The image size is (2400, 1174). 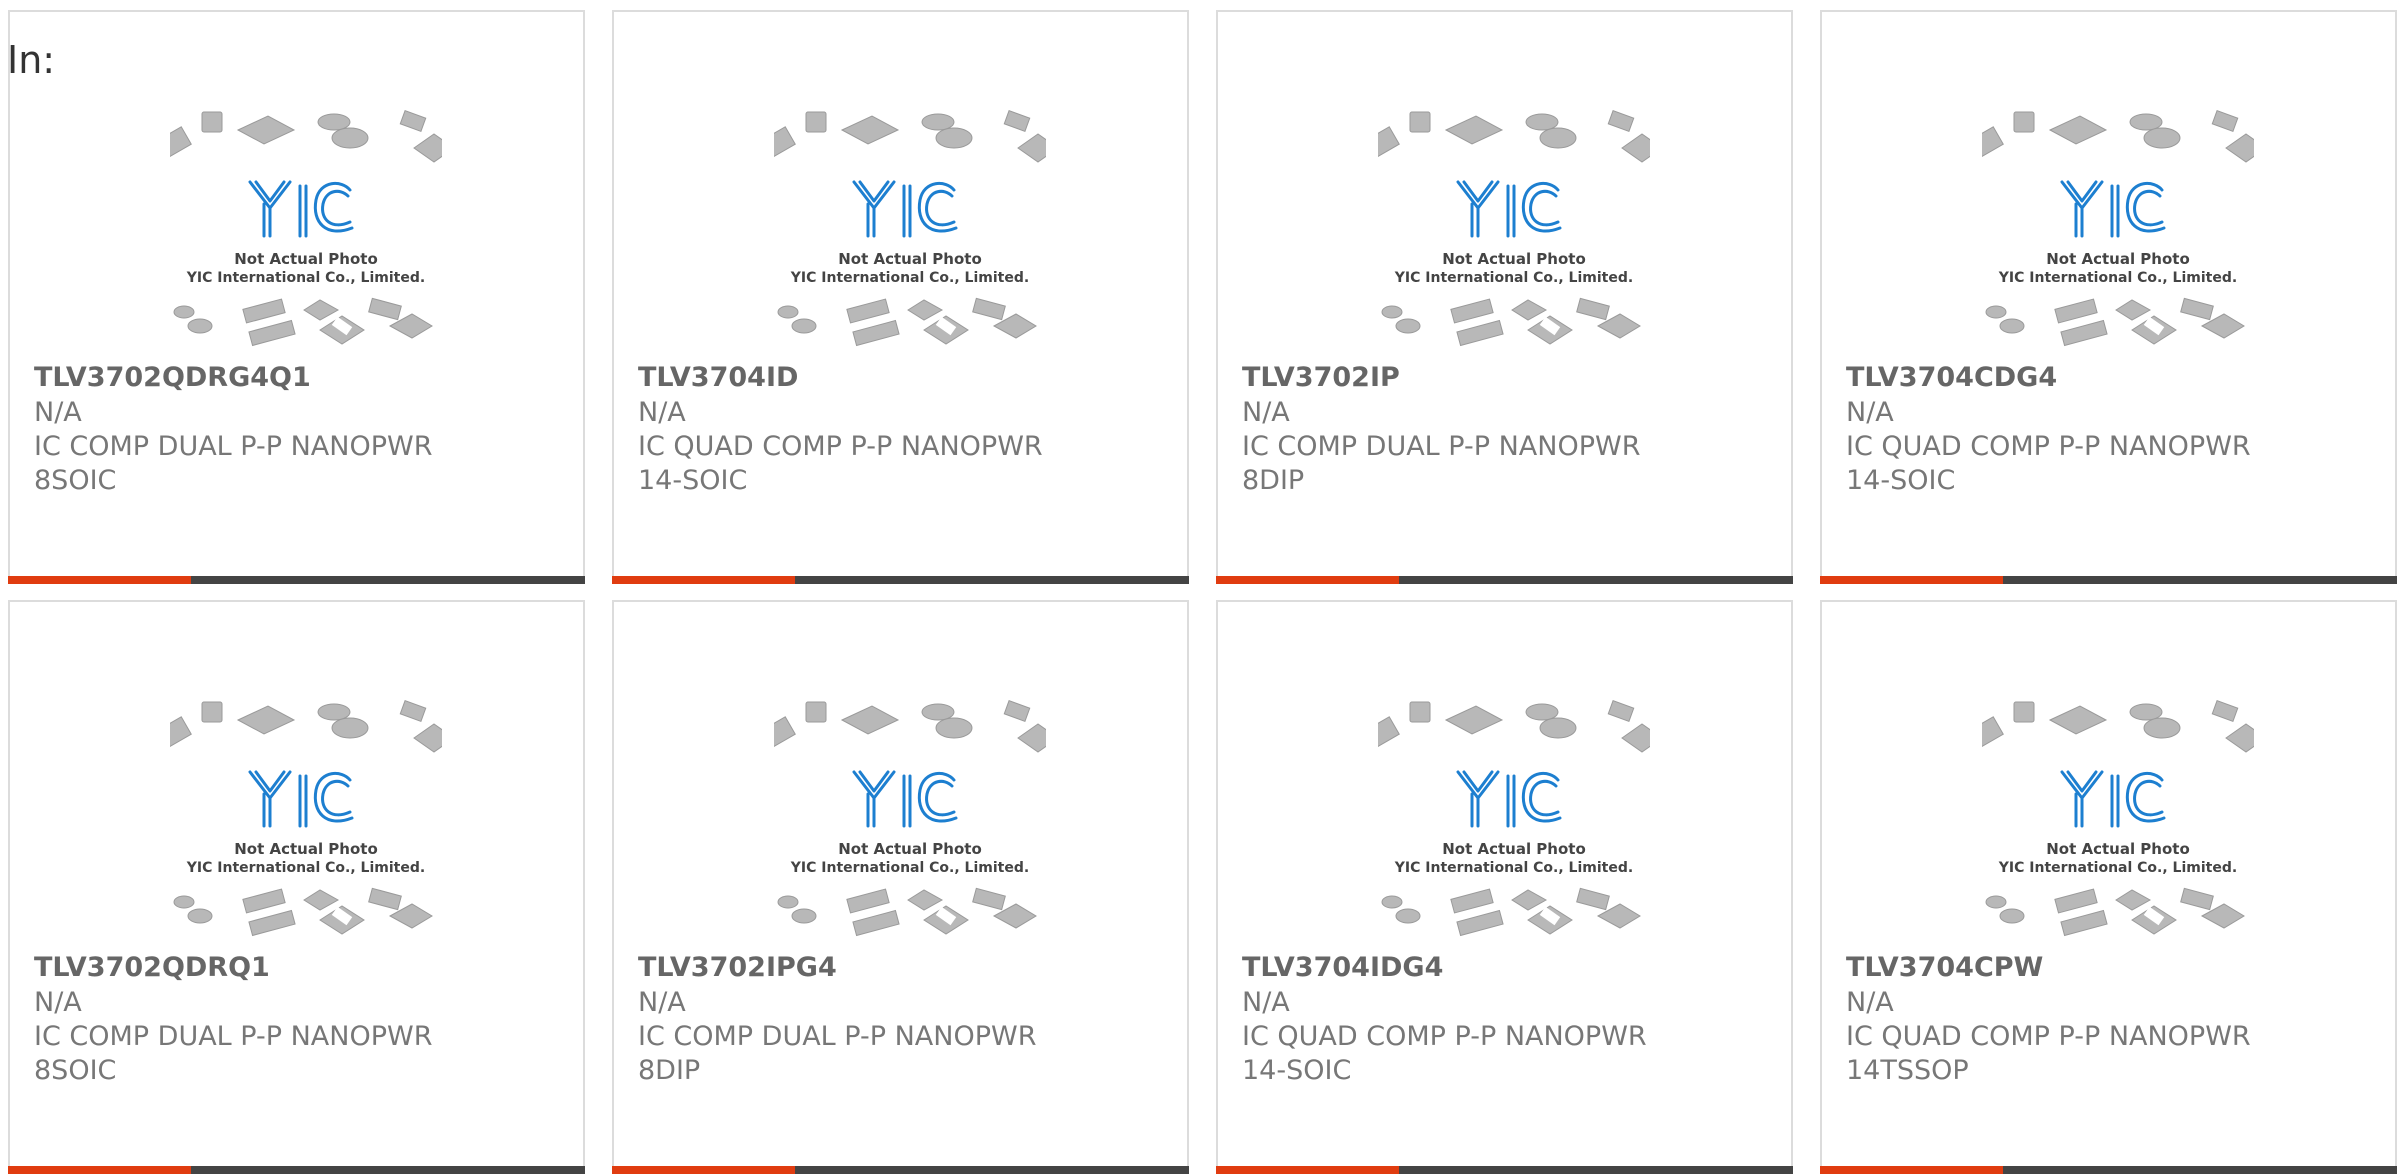 What do you see at coordinates (1907, 1070) in the screenshot?
I see `description-line2: 14TSSOP` at bounding box center [1907, 1070].